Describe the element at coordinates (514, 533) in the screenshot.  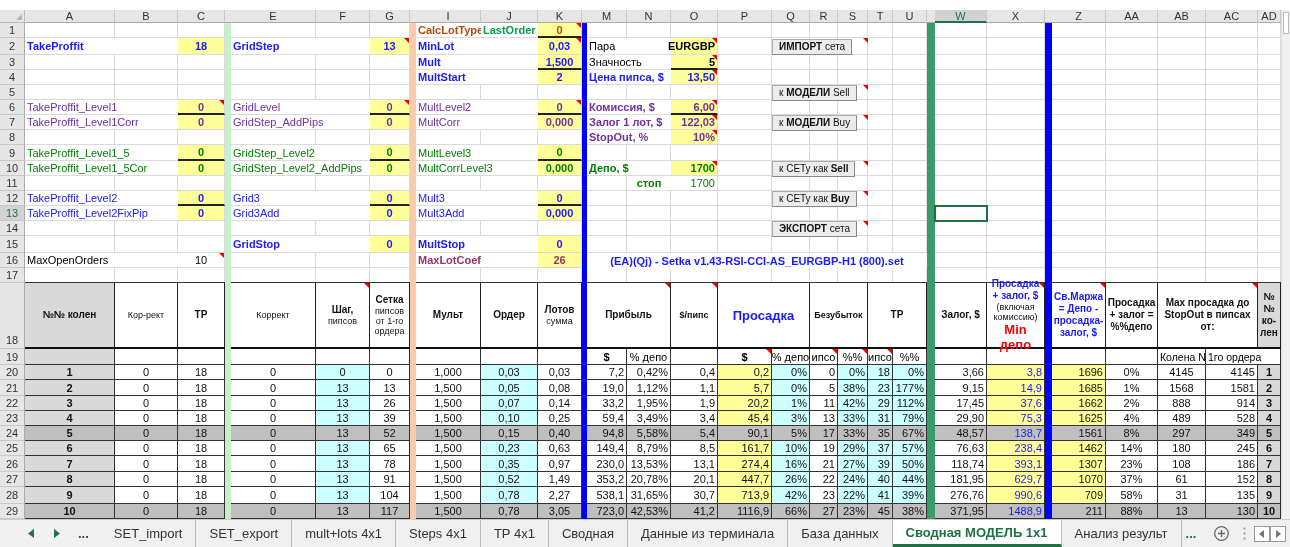
I see `sheet-tab: TP 4x1` at that location.